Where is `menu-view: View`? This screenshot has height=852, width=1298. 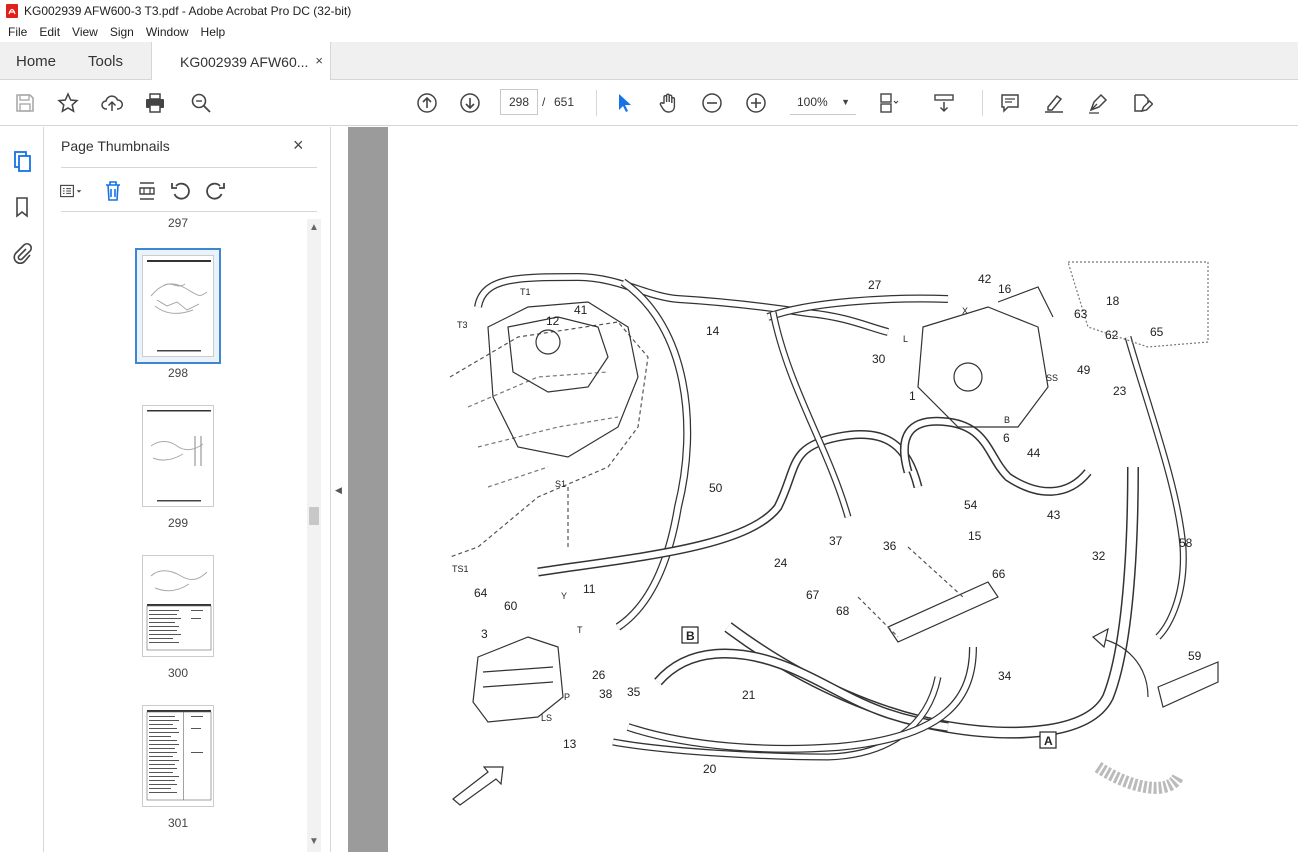
menu-view: View is located at coordinates (85, 32).